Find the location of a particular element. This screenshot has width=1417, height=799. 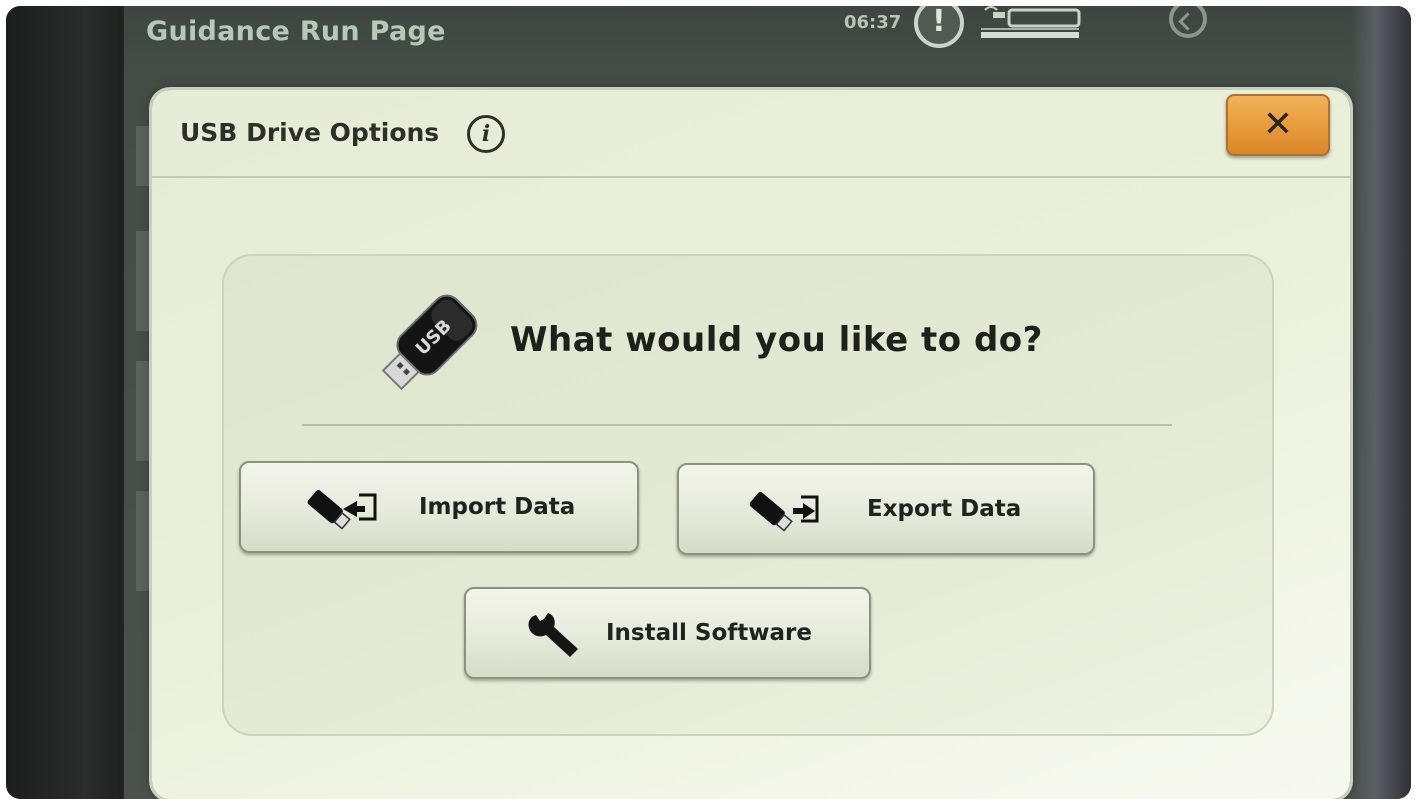

dialog-header: USB Drive Options i ✕ is located at coordinates (751, 134).